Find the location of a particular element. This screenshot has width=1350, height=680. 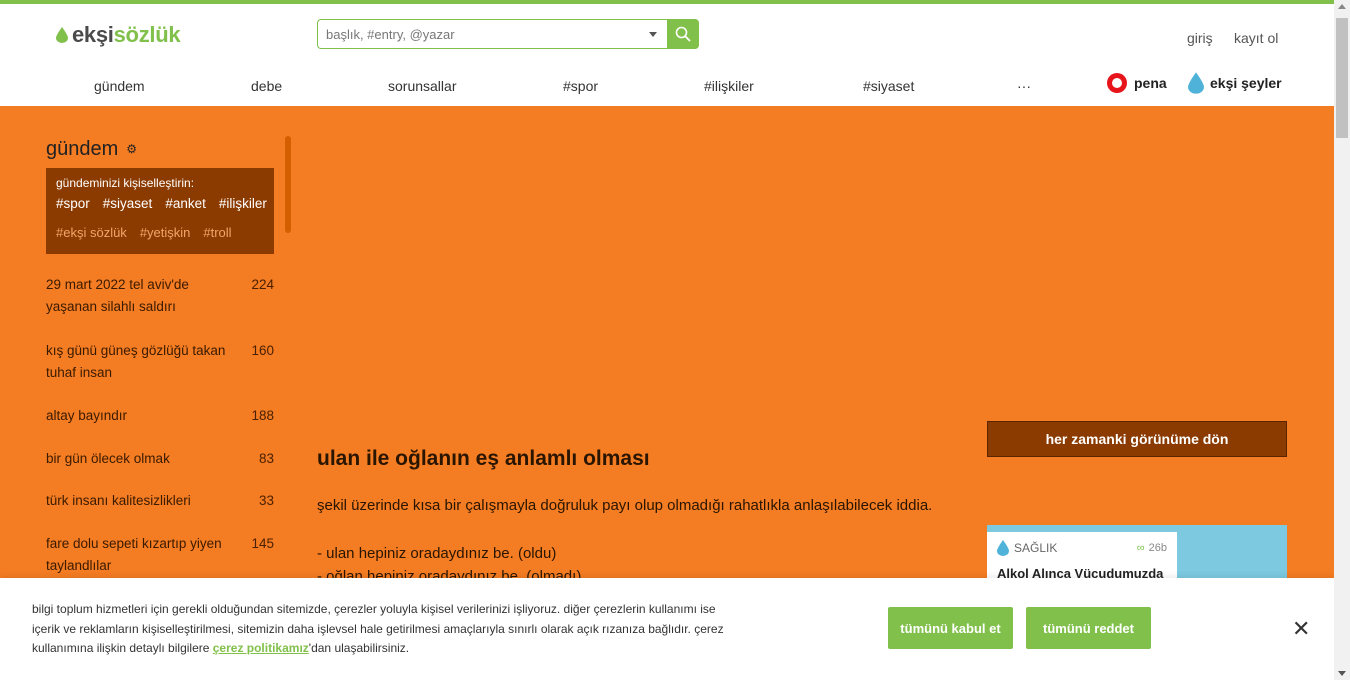

topic-count: 188 is located at coordinates (262, 415).